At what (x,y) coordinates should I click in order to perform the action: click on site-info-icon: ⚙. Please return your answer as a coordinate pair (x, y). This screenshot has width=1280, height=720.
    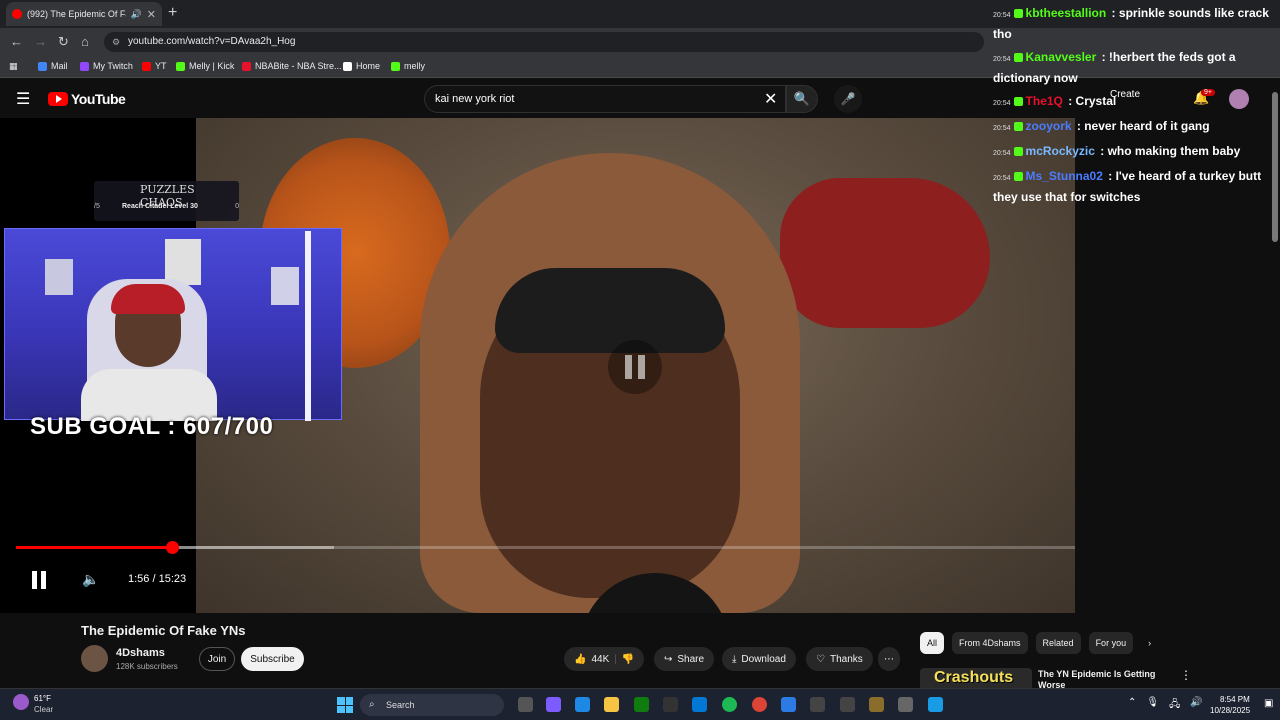
    Looking at the image, I should click on (116, 42).